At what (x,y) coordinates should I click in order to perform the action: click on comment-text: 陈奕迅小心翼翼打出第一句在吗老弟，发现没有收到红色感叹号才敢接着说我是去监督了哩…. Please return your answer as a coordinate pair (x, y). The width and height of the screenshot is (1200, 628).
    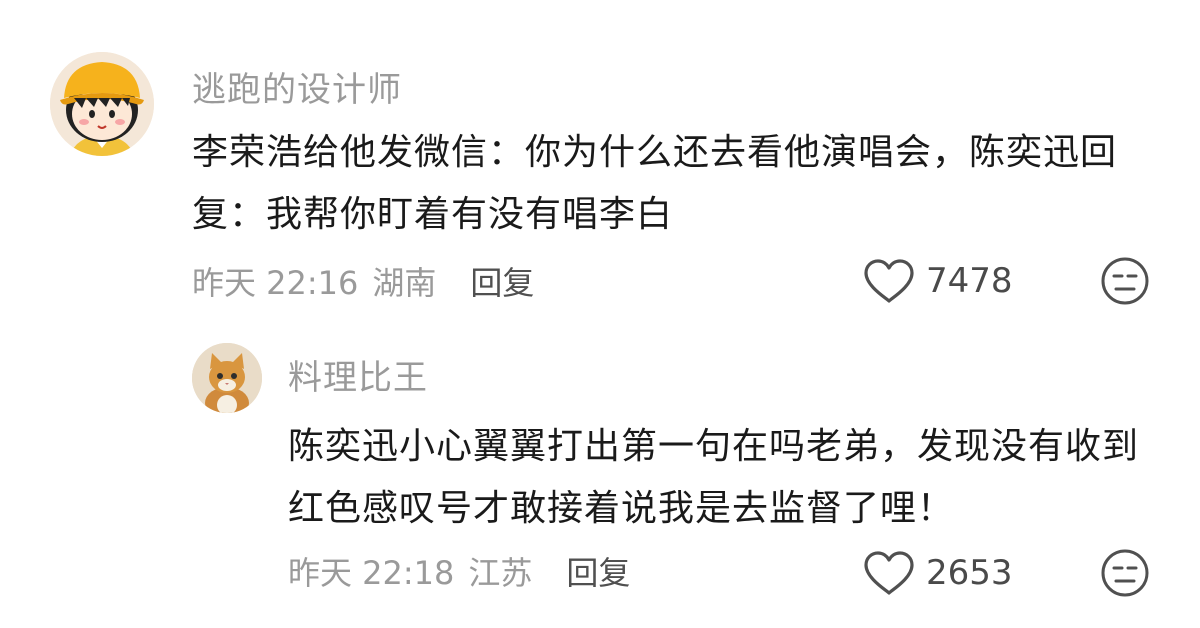
    Looking at the image, I should click on (714, 477).